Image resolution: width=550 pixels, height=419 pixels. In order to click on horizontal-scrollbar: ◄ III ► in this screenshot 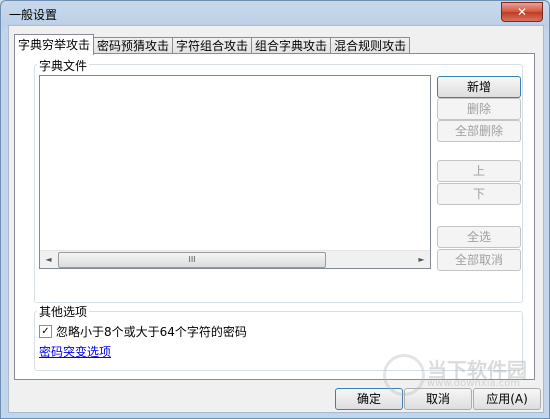, I will do `click(235, 259)`.